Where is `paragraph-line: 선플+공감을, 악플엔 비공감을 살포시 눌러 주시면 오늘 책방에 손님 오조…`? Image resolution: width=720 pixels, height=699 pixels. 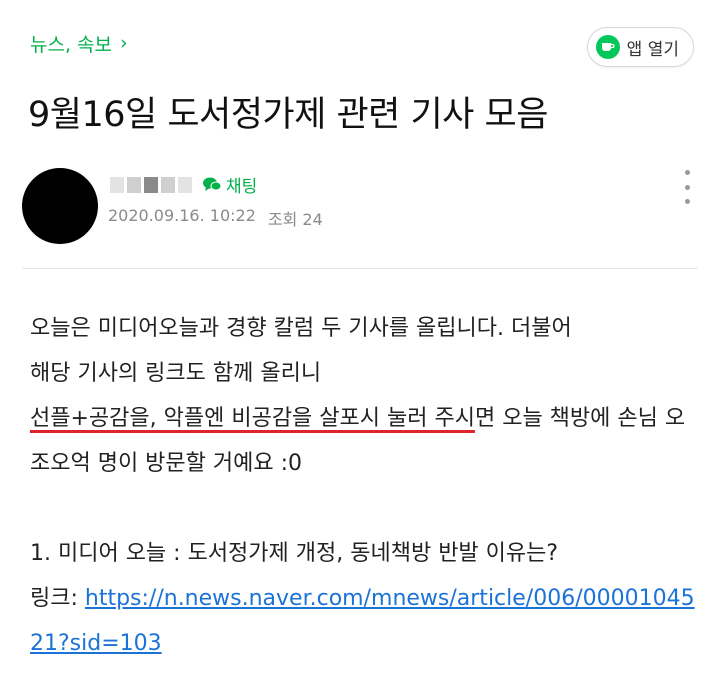 paragraph-line: 선플+공감을, 악플엔 비공감을 살포시 눌러 주시면 오늘 책방에 손님 오조… is located at coordinates (366, 441).